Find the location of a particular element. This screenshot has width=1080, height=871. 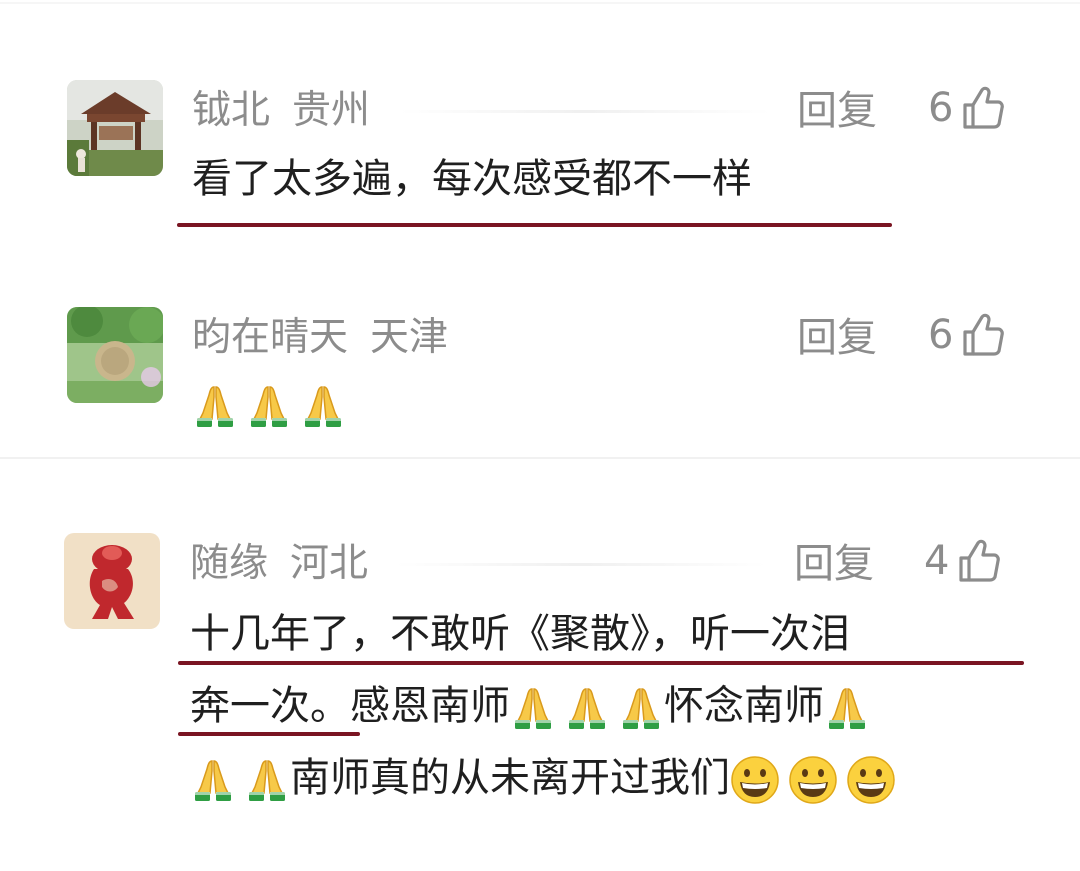

comment-line-1: 十几年了，不敢听《聚散》，听一次泪 is located at coordinates (520, 634).